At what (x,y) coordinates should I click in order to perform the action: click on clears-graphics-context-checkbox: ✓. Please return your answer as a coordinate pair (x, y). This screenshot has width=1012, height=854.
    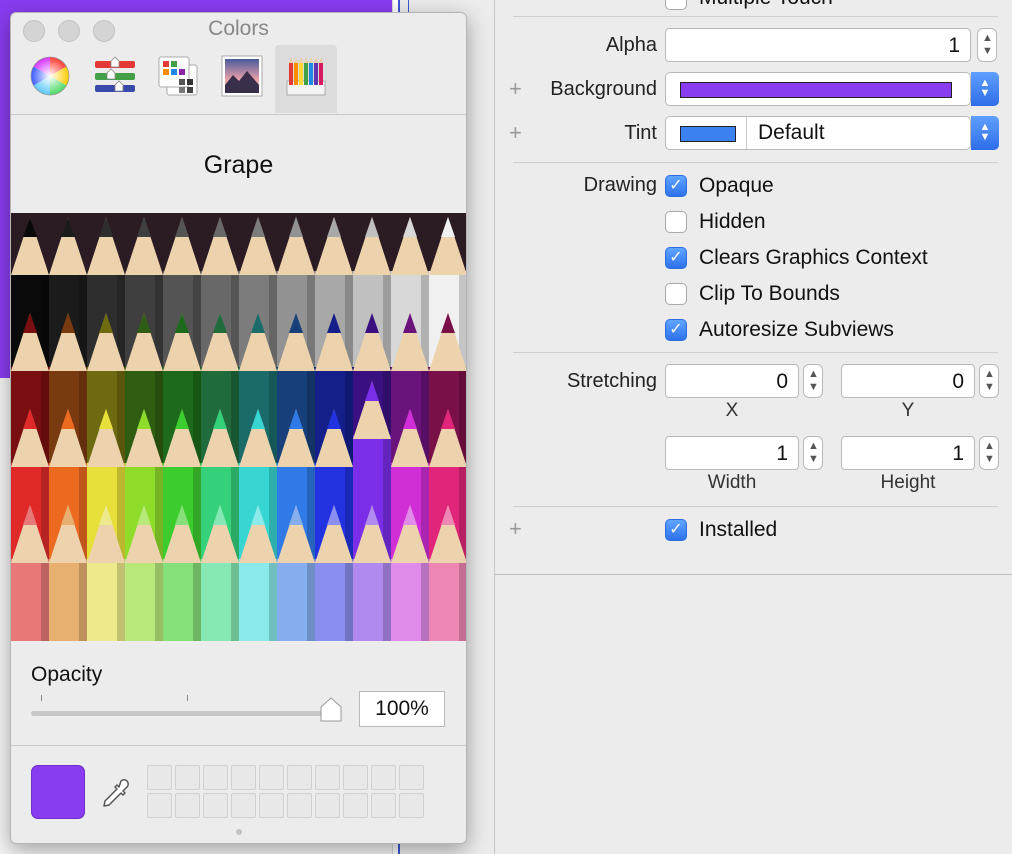
    Looking at the image, I should click on (676, 258).